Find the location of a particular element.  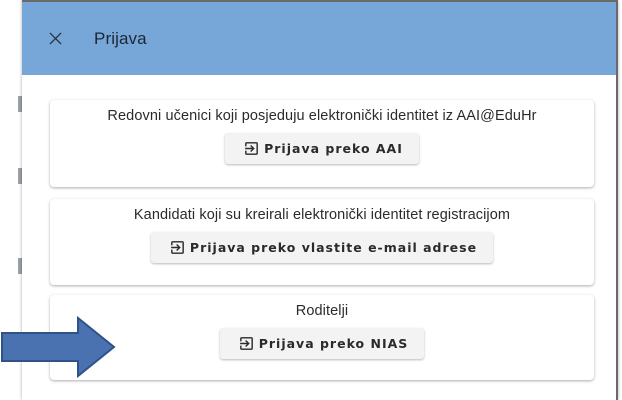

right-arrow-icon is located at coordinates (58, 347).